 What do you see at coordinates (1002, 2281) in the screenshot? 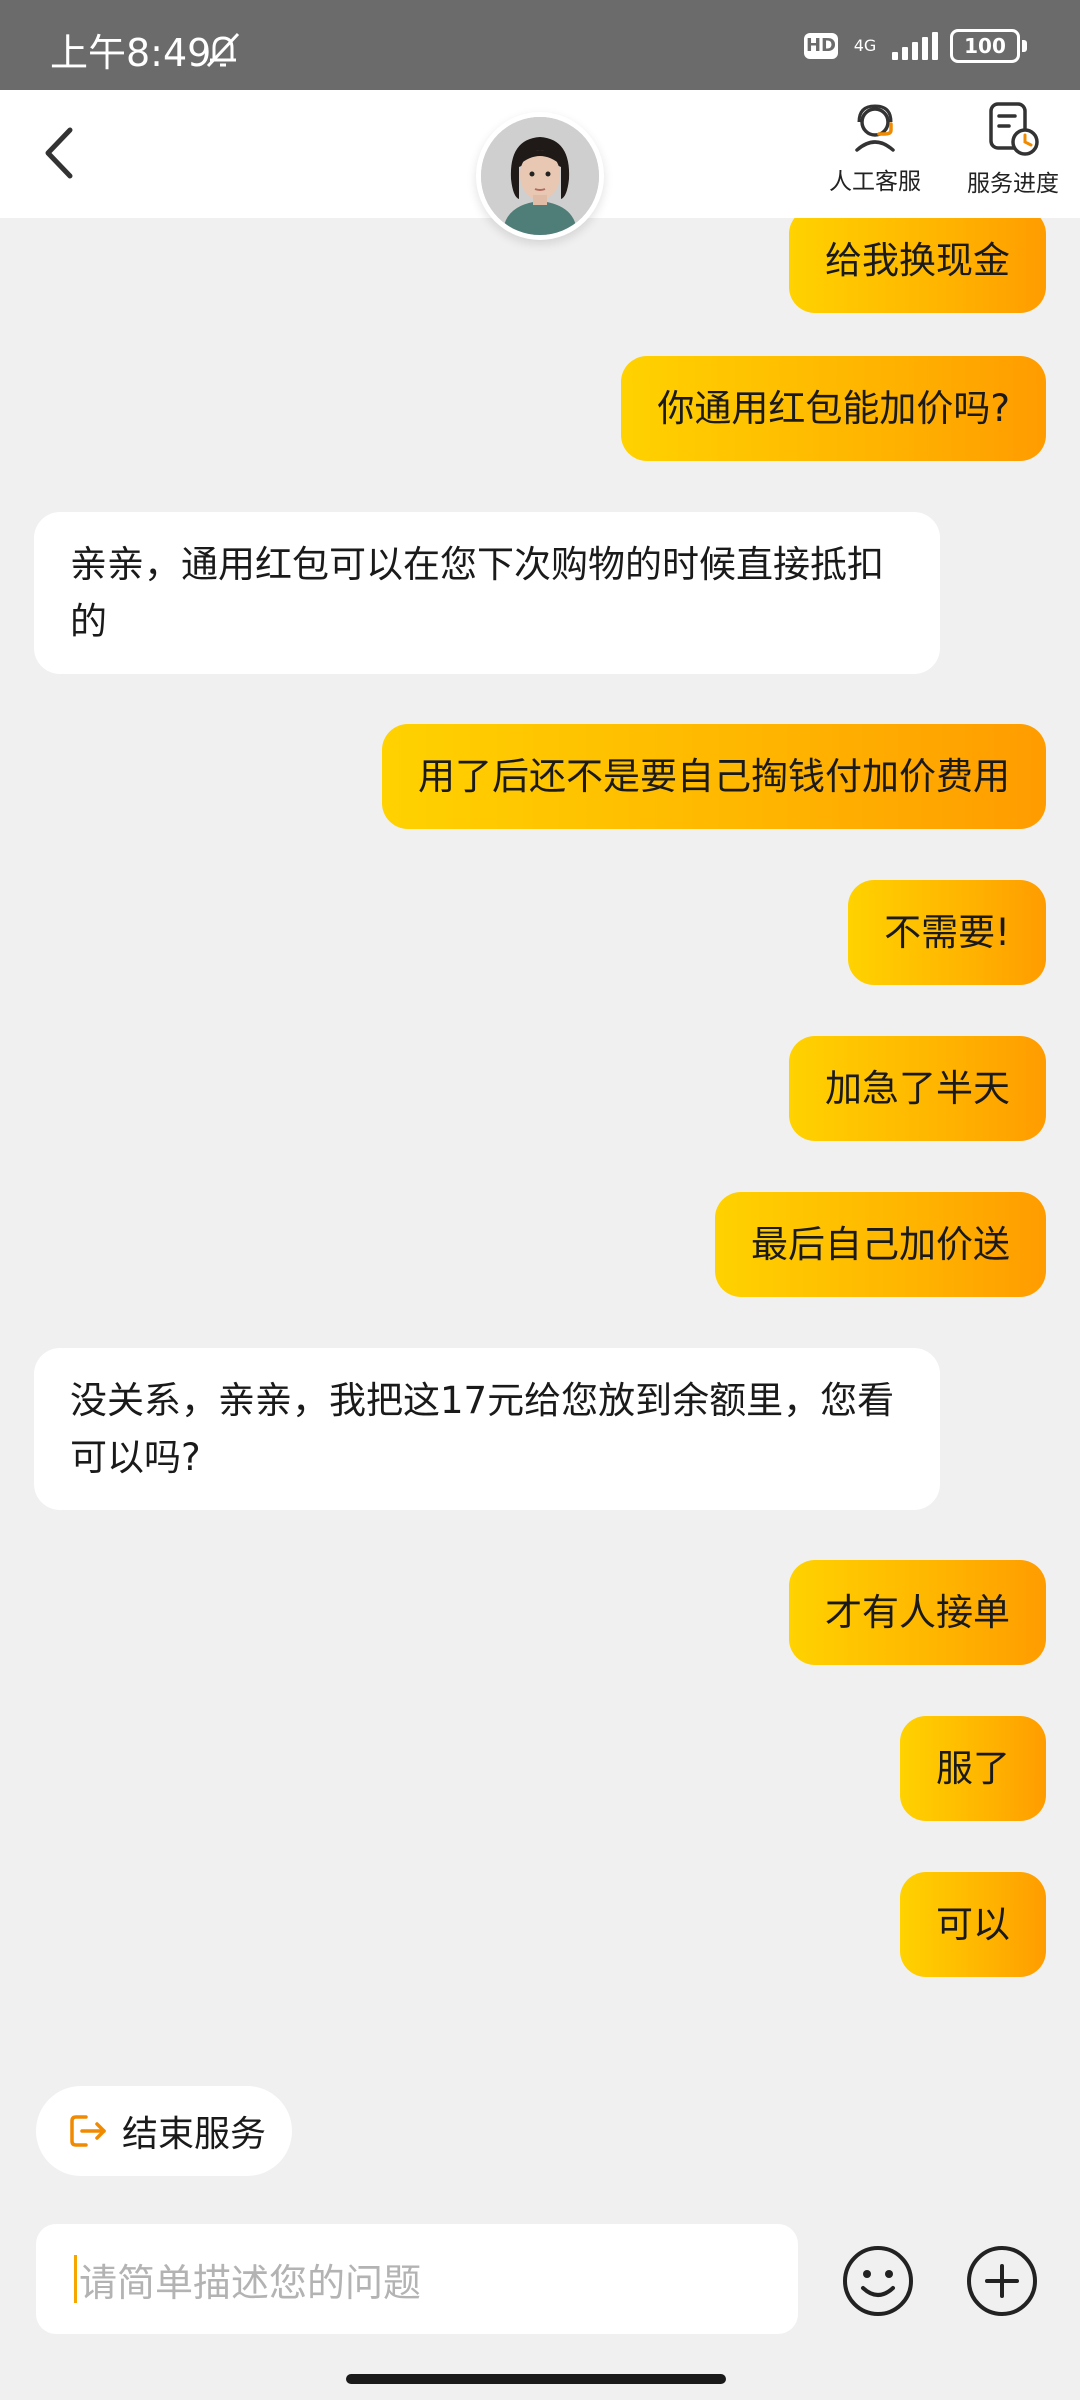
I see `add-plus-icon` at bounding box center [1002, 2281].